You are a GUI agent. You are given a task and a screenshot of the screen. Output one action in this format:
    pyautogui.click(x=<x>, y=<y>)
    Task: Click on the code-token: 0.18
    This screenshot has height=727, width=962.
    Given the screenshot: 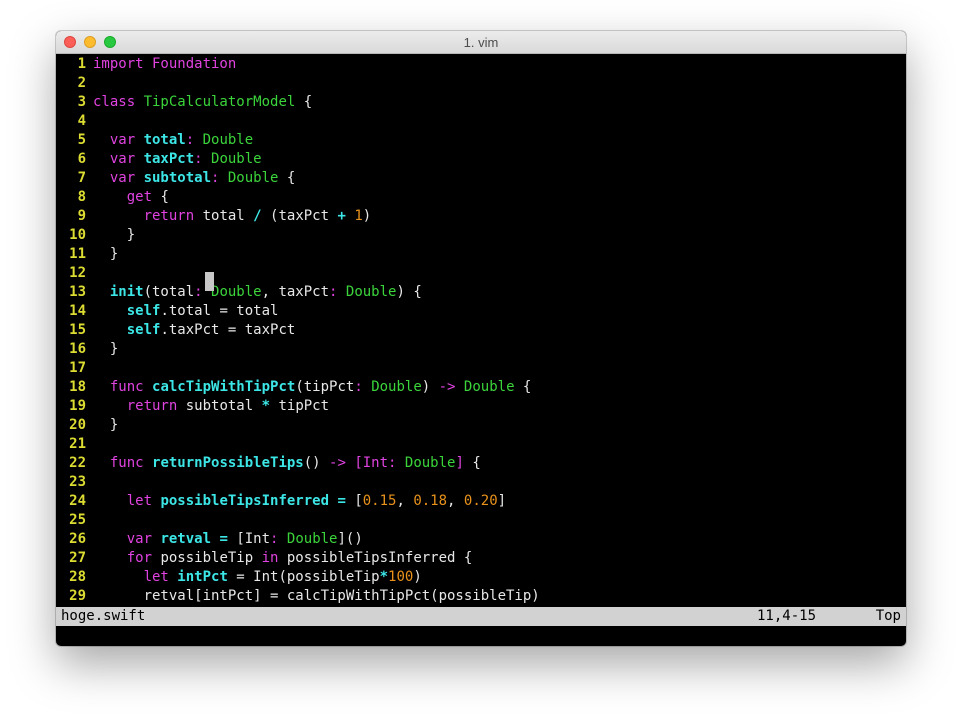 What is the action you would take?
    pyautogui.click(x=430, y=501)
    